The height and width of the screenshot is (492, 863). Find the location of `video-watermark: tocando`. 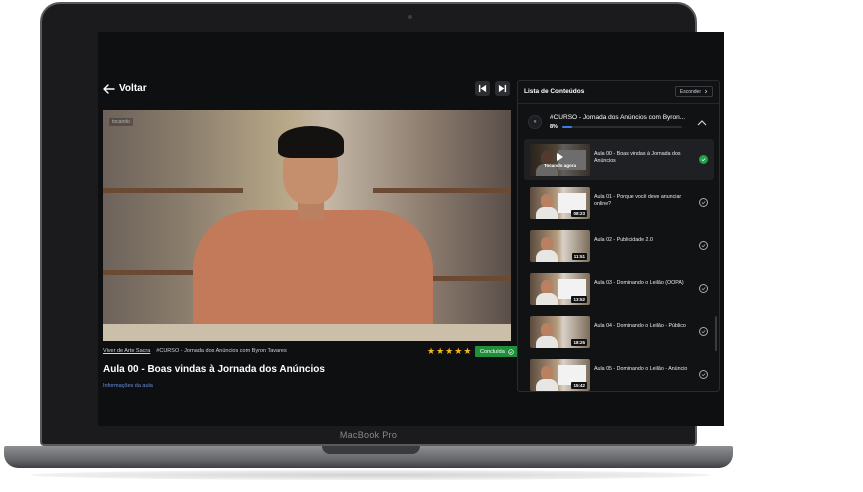

video-watermark: tocando is located at coordinates (121, 122).